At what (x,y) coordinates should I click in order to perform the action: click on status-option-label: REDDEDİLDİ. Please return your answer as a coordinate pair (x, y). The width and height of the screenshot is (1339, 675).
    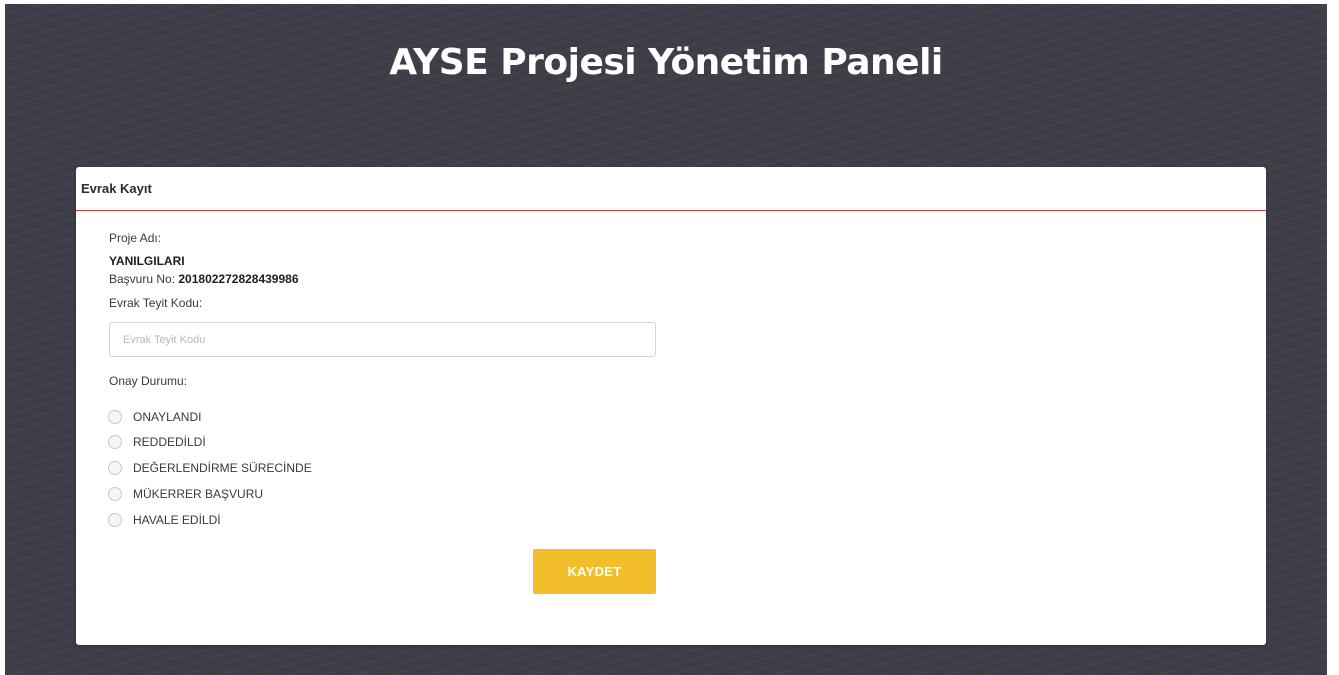
    Looking at the image, I should click on (169, 442).